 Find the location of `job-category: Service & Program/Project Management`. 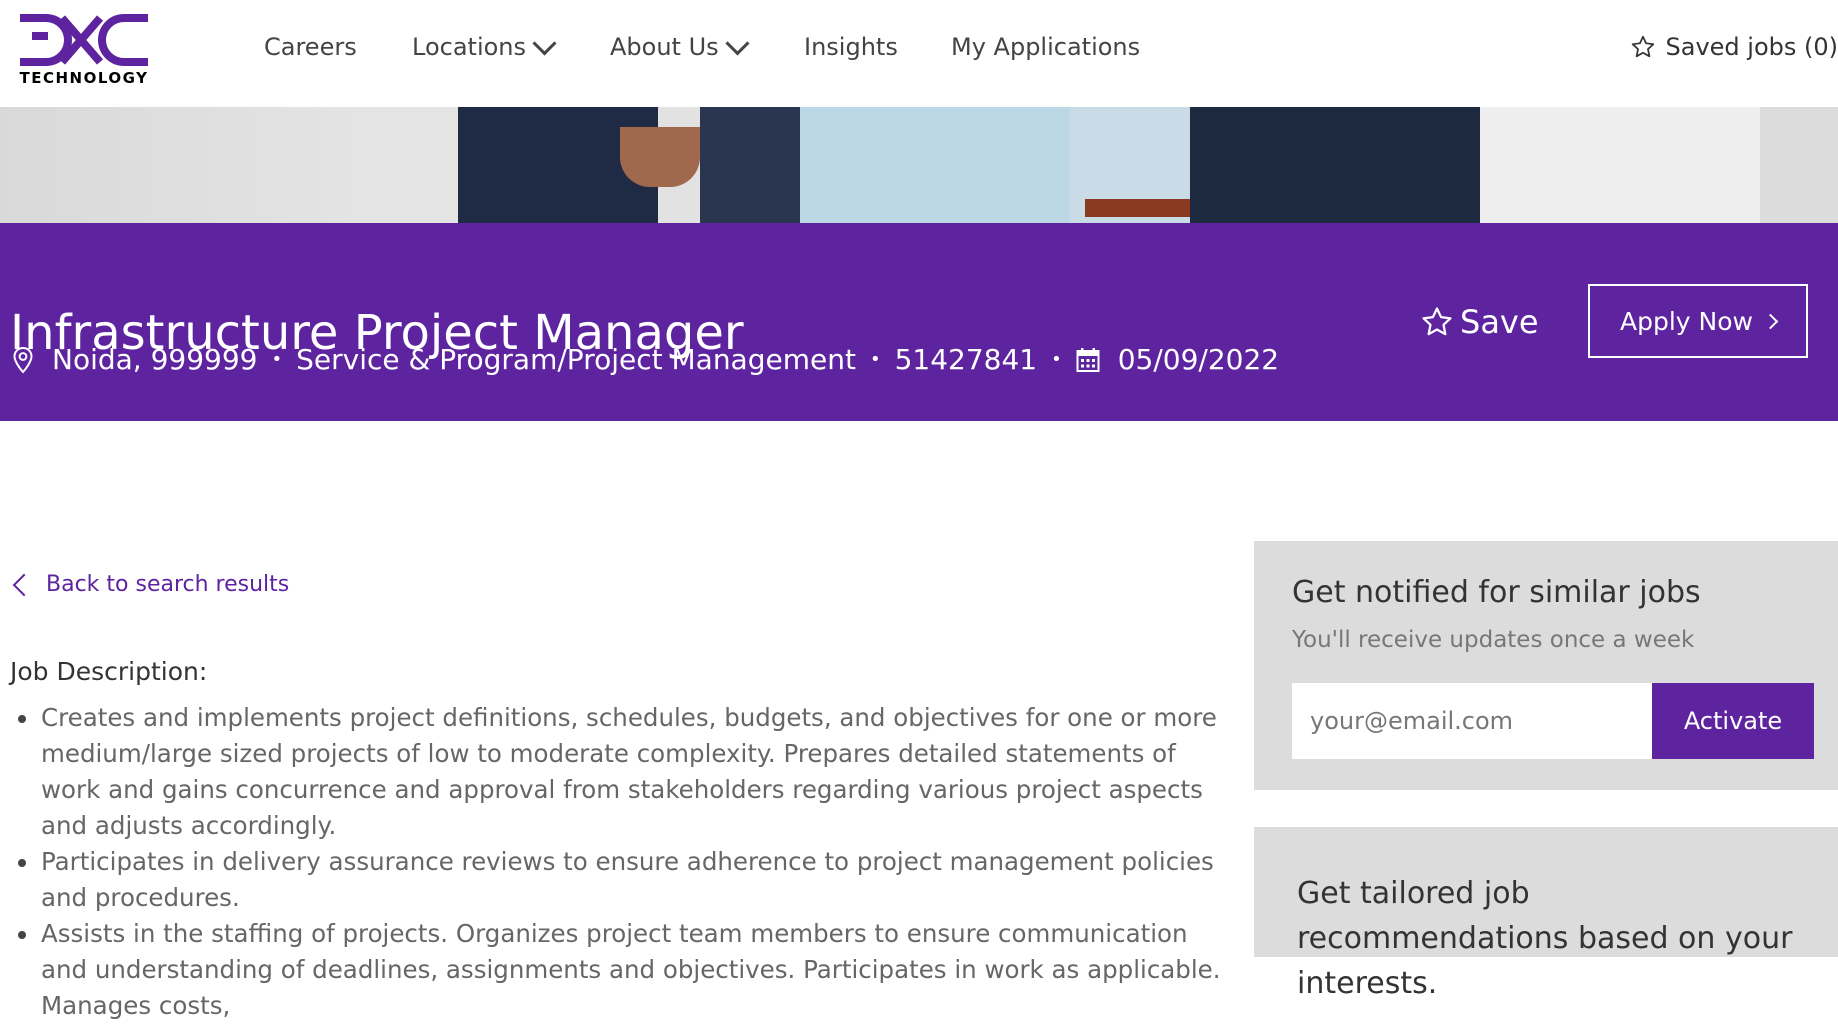

job-category: Service & Program/Project Management is located at coordinates (576, 359).